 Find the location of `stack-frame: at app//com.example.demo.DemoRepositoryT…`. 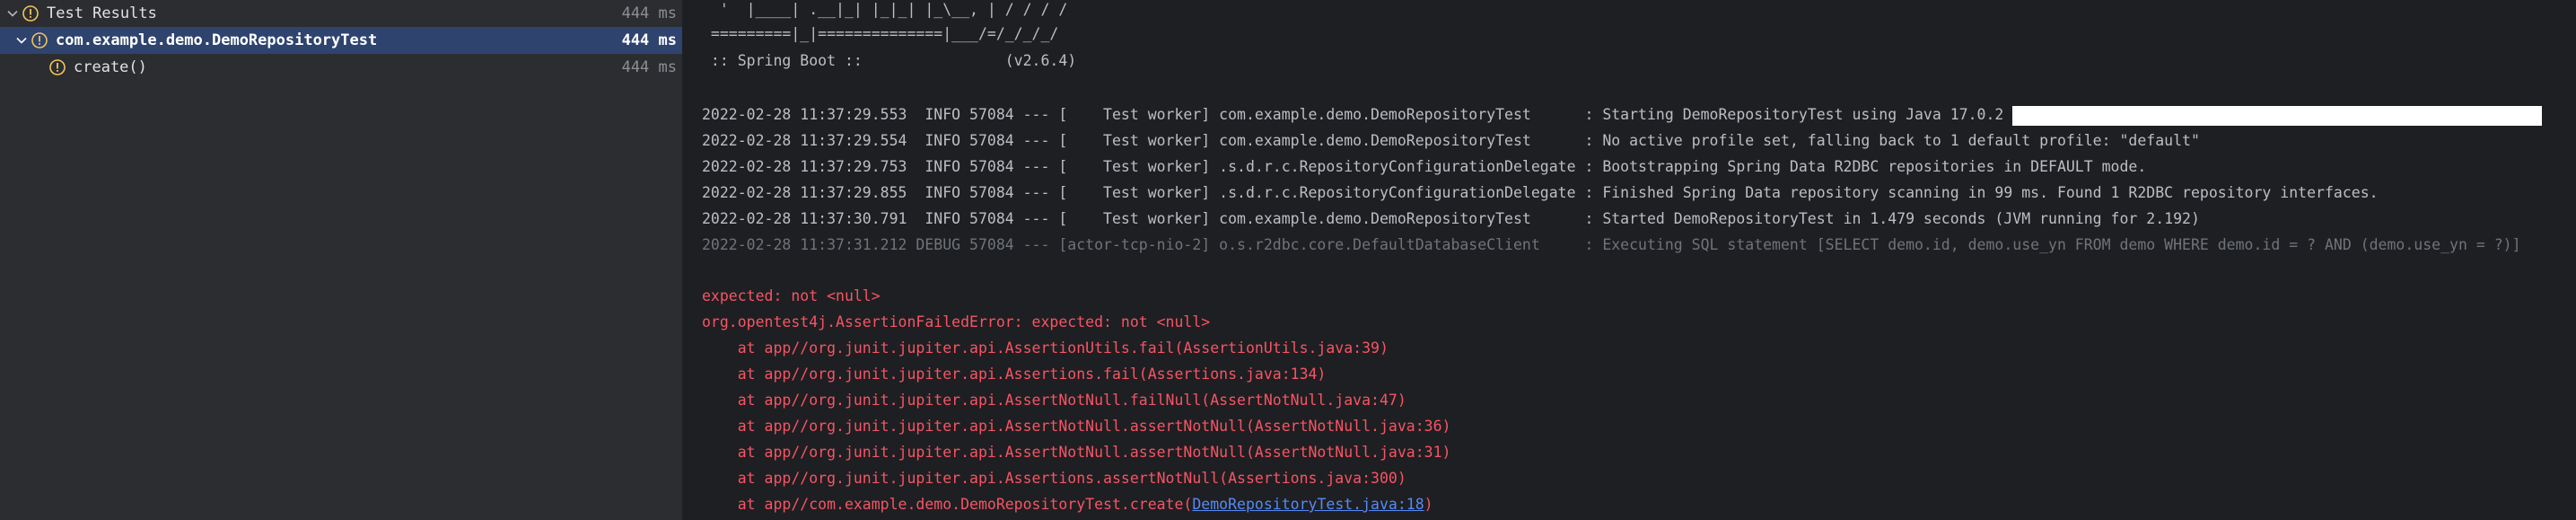

stack-frame: at app//com.example.demo.DemoRepositoryT… is located at coordinates (1067, 504).